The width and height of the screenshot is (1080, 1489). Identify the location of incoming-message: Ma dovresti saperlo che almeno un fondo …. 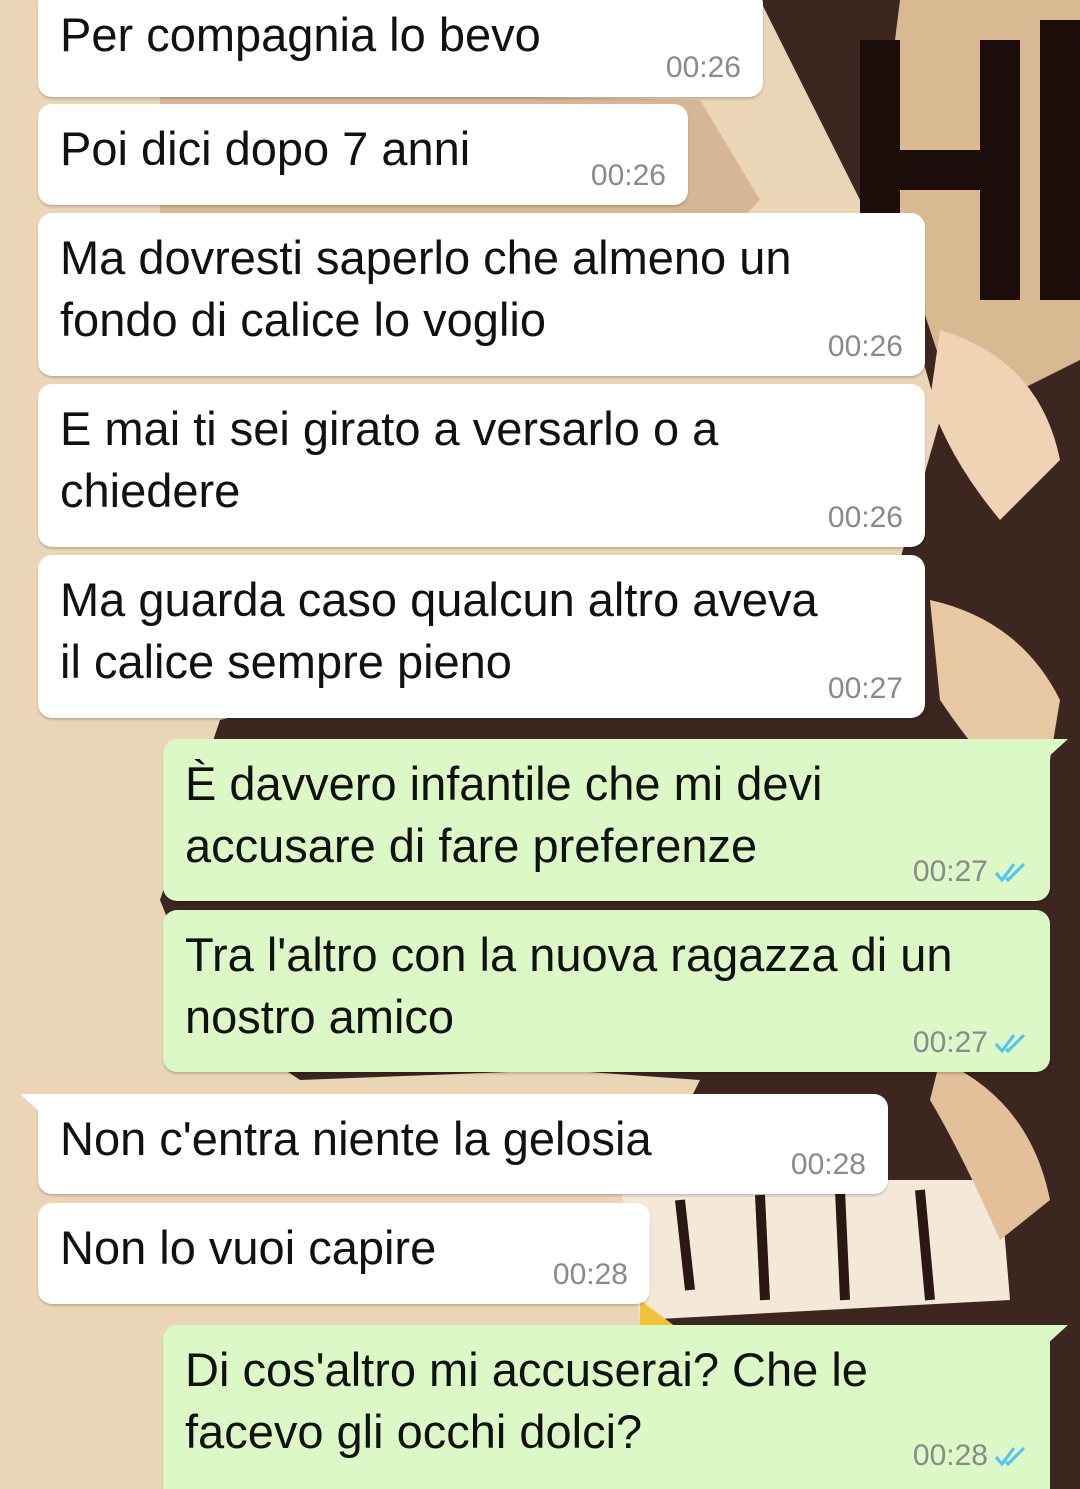
(481, 294).